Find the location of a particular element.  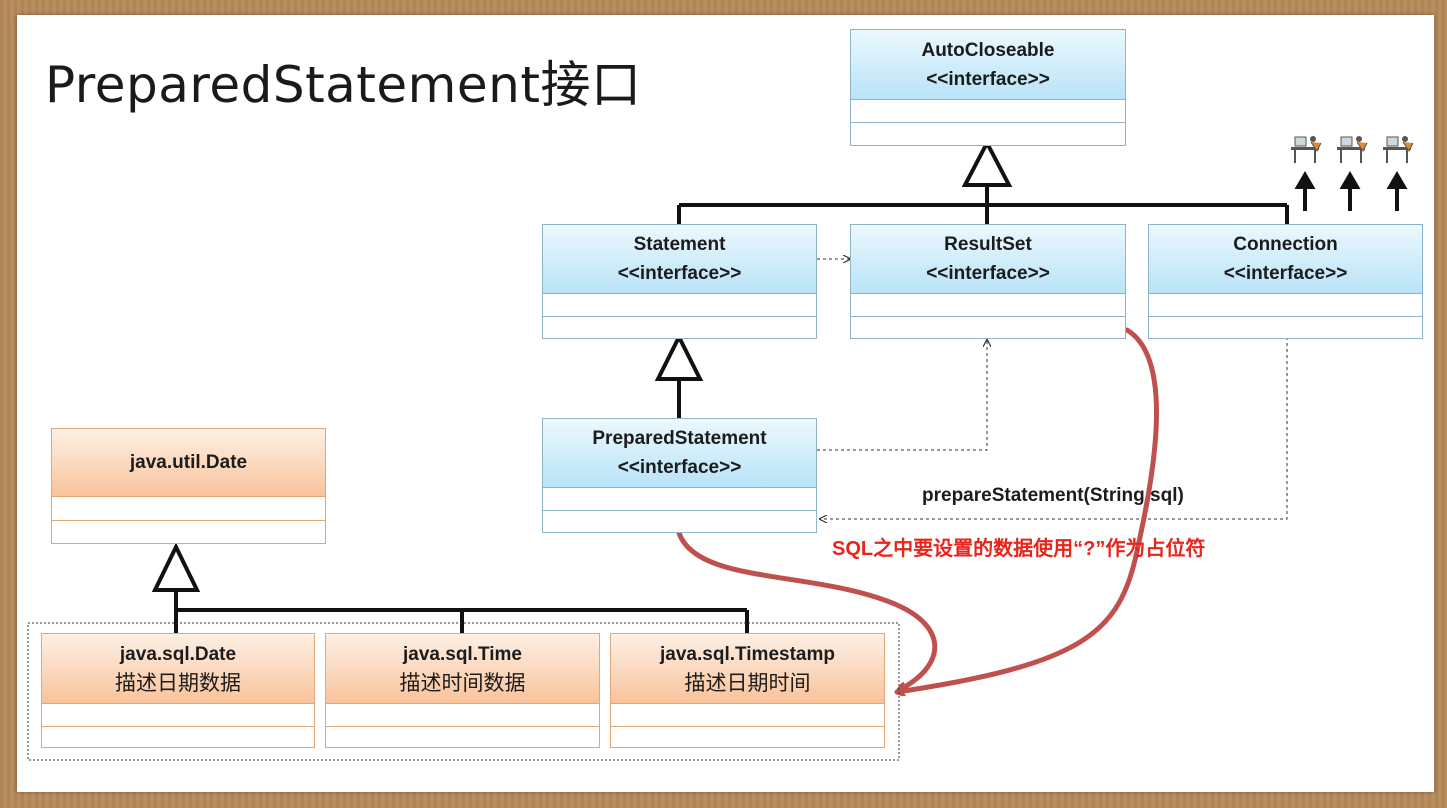

class-name: PreparedStatement is located at coordinates (679, 438).